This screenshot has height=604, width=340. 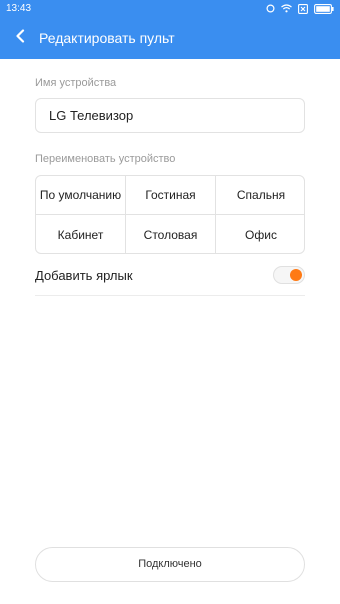 I want to click on rename-option-default: По умолчанию, so click(x=81, y=195).